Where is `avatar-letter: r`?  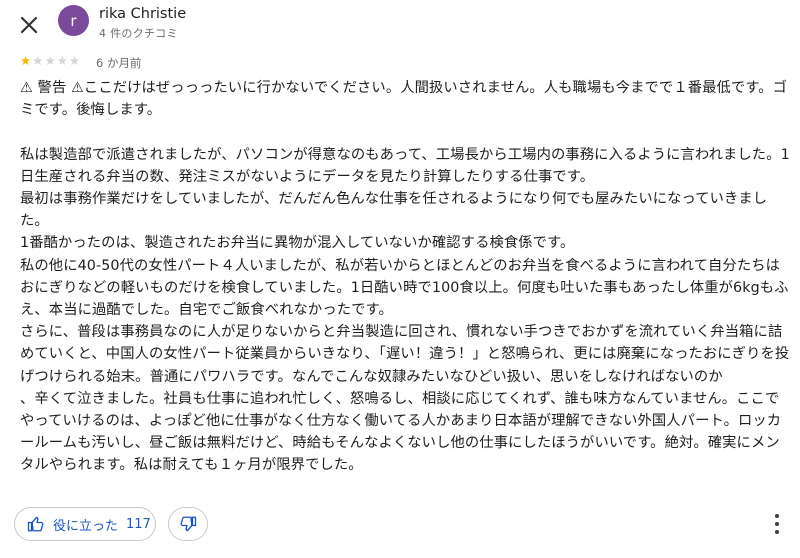
avatar-letter: r is located at coordinates (73, 20).